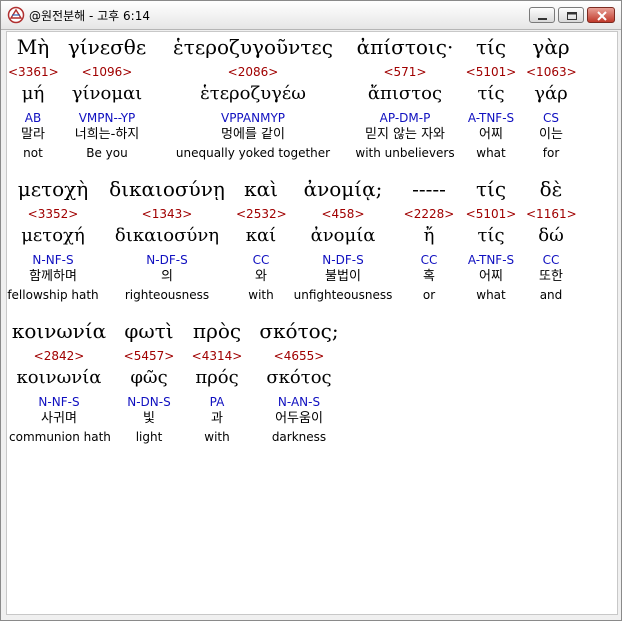 The width and height of the screenshot is (622, 621). I want to click on maximize-icon, so click(572, 16).